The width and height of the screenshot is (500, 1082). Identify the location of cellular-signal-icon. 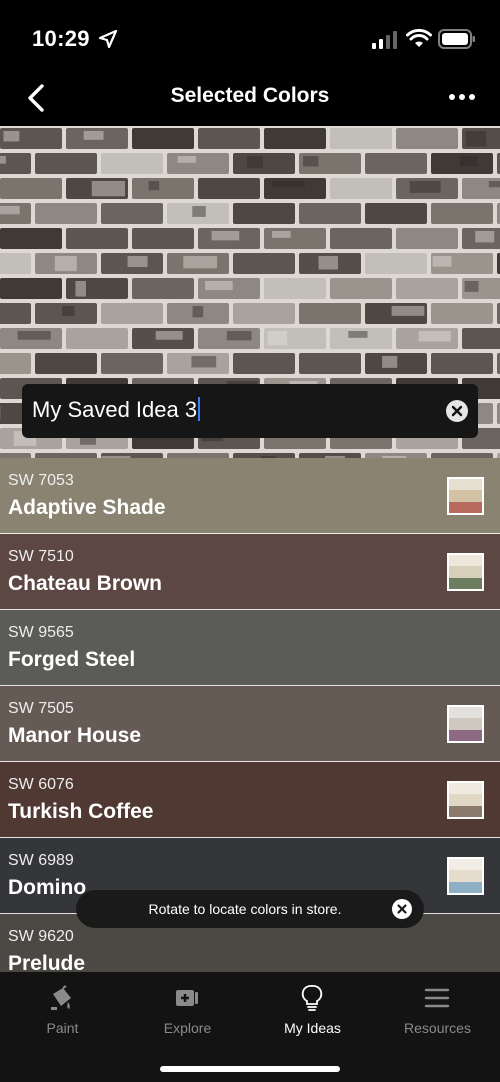
(384, 40).